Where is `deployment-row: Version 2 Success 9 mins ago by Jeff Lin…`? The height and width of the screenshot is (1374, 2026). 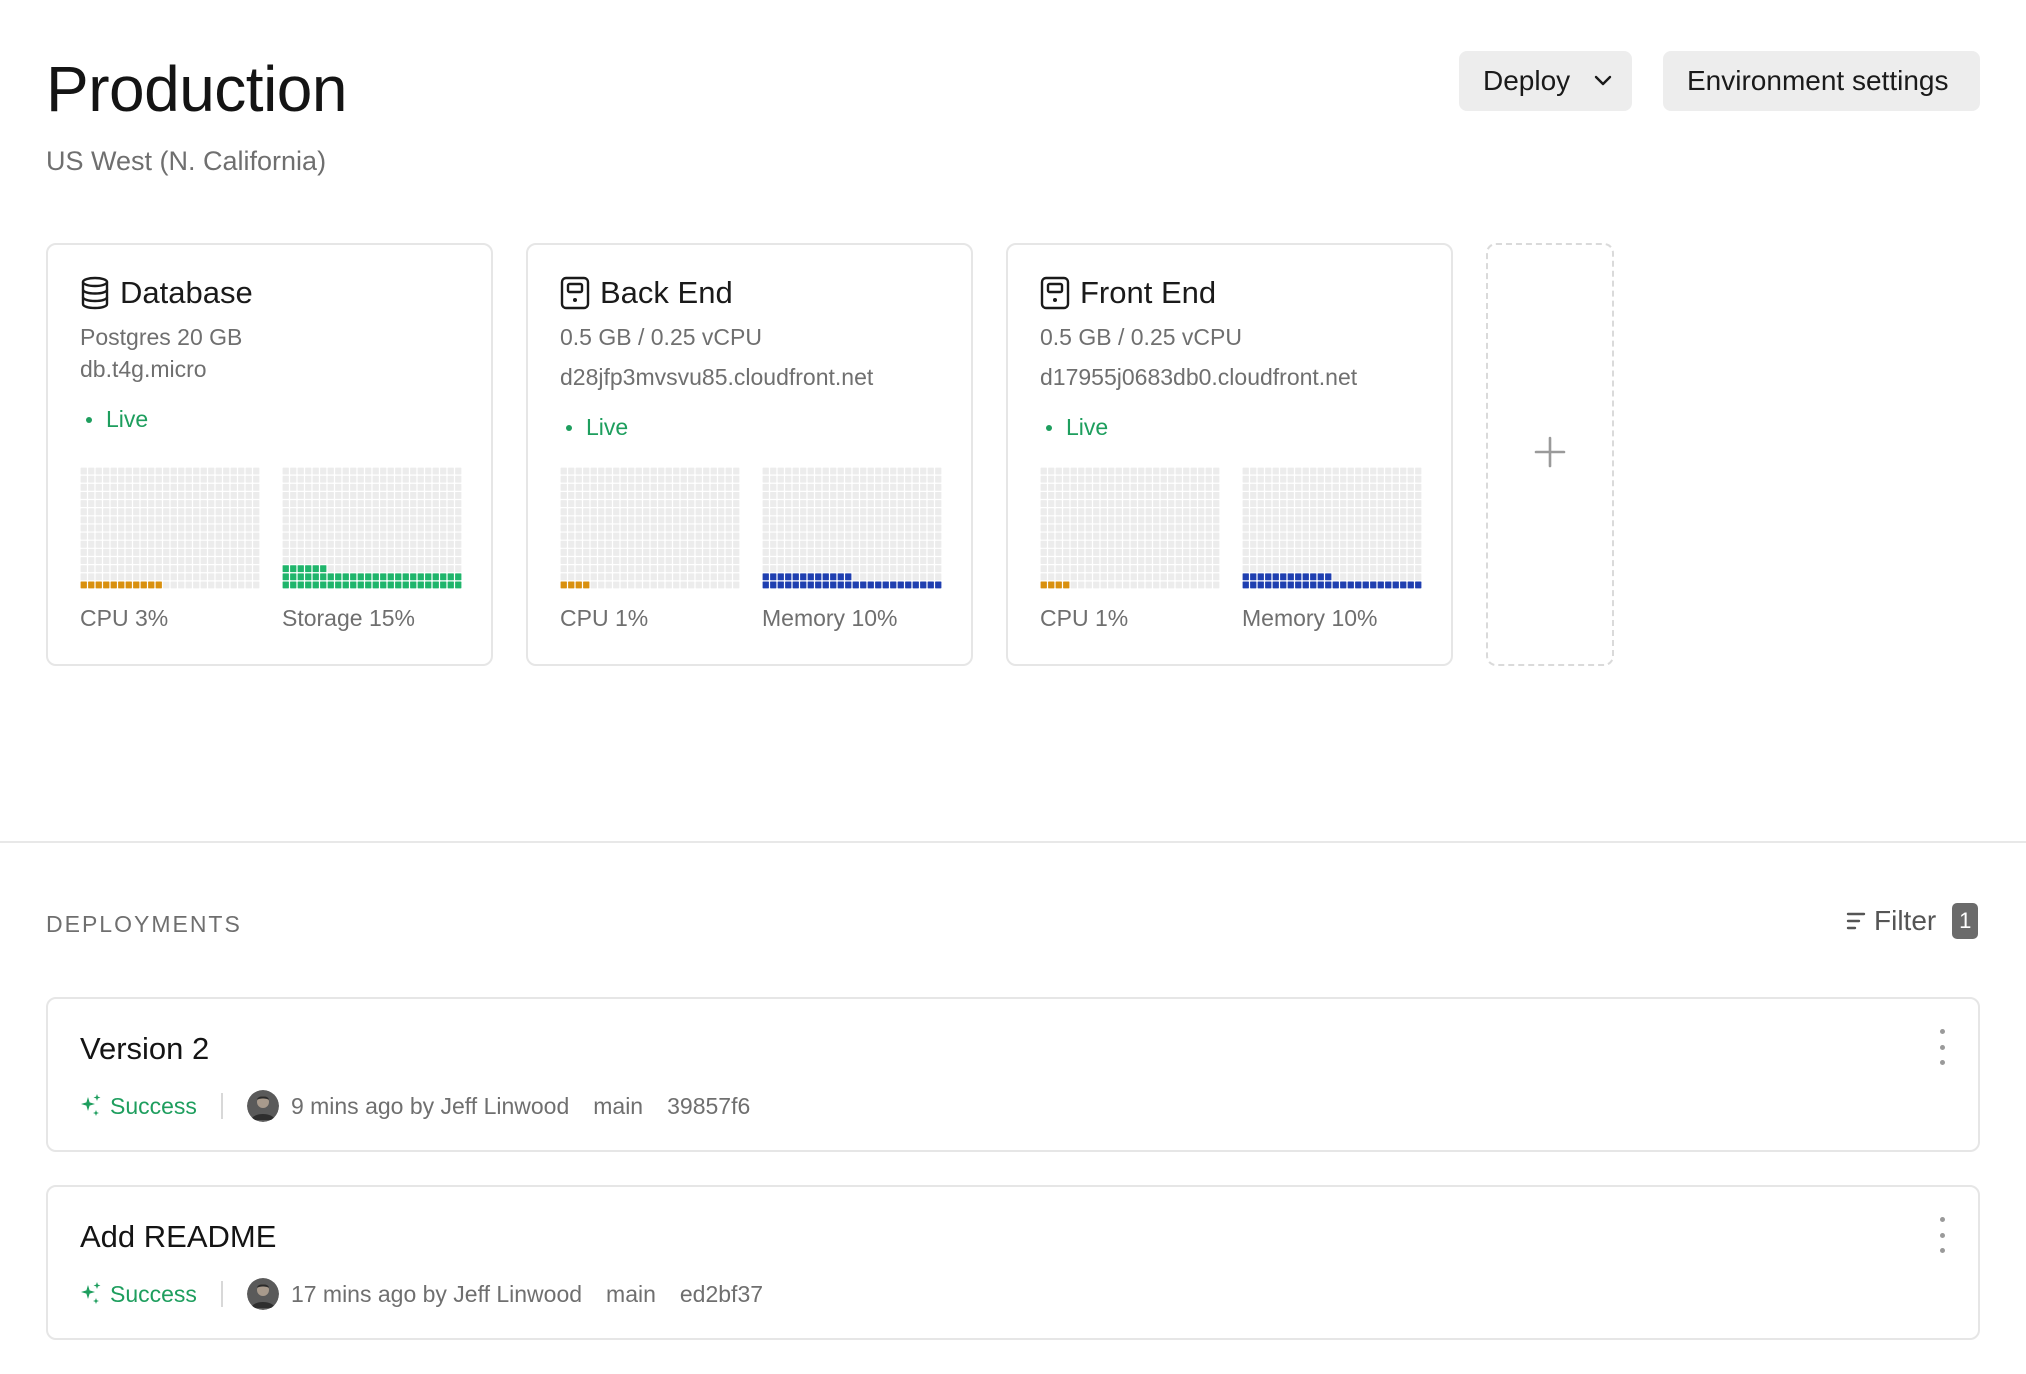
deployment-row: Version 2 Success 9 mins ago by Jeff Lin… is located at coordinates (1013, 1074).